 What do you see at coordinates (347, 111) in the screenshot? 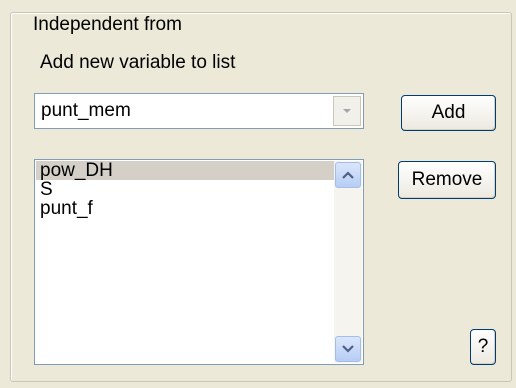
I see `chevron-down-icon` at bounding box center [347, 111].